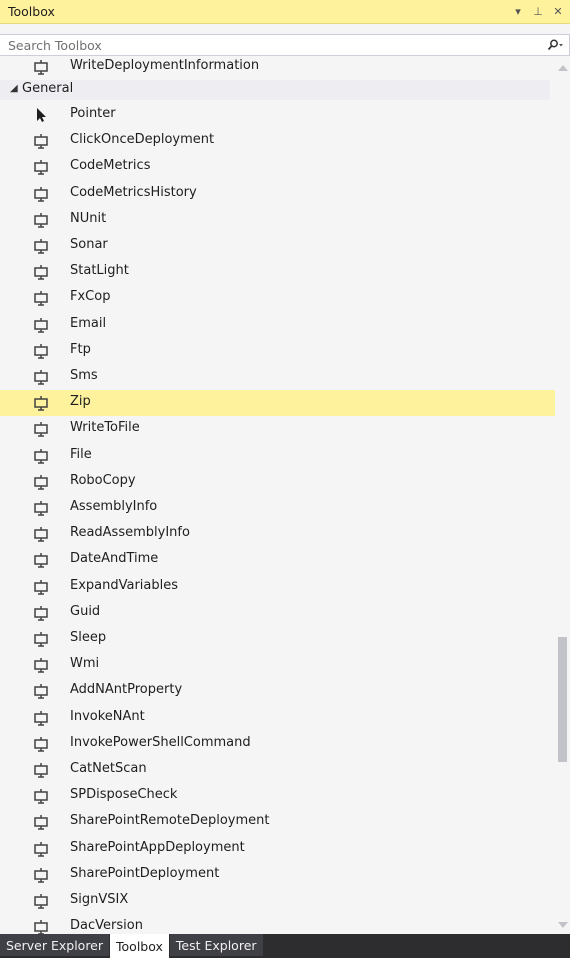 Image resolution: width=570 pixels, height=958 pixels. Describe the element at coordinates (278, 115) in the screenshot. I see `toolbox-item-pointer: Pointer` at that location.